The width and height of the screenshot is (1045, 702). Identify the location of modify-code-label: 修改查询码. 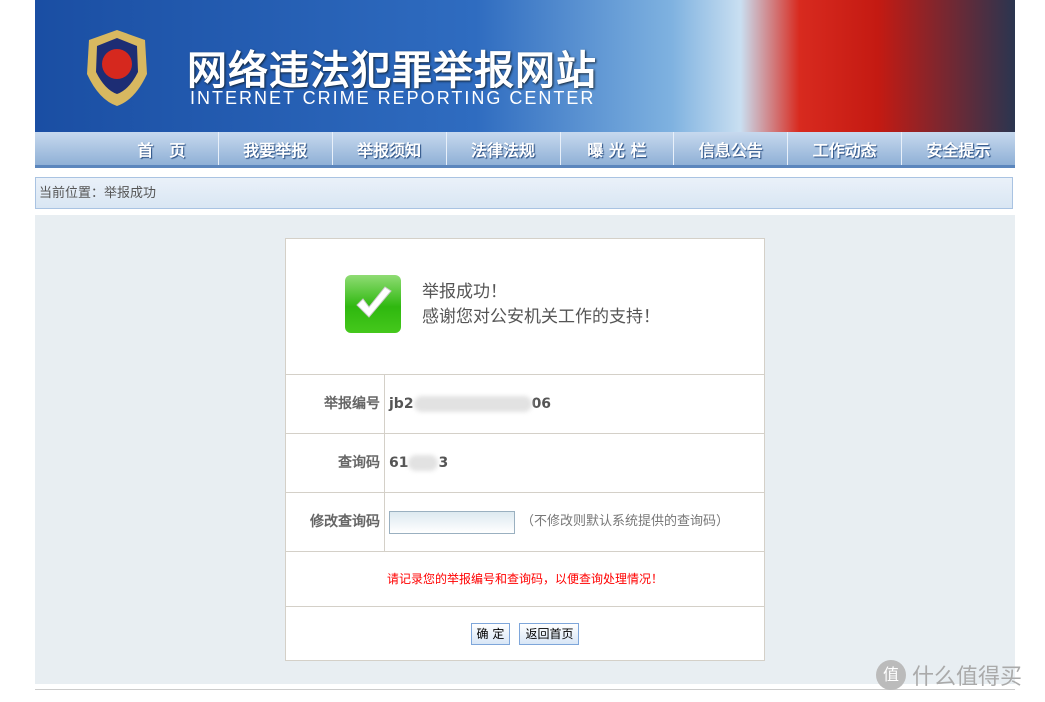
(335, 522).